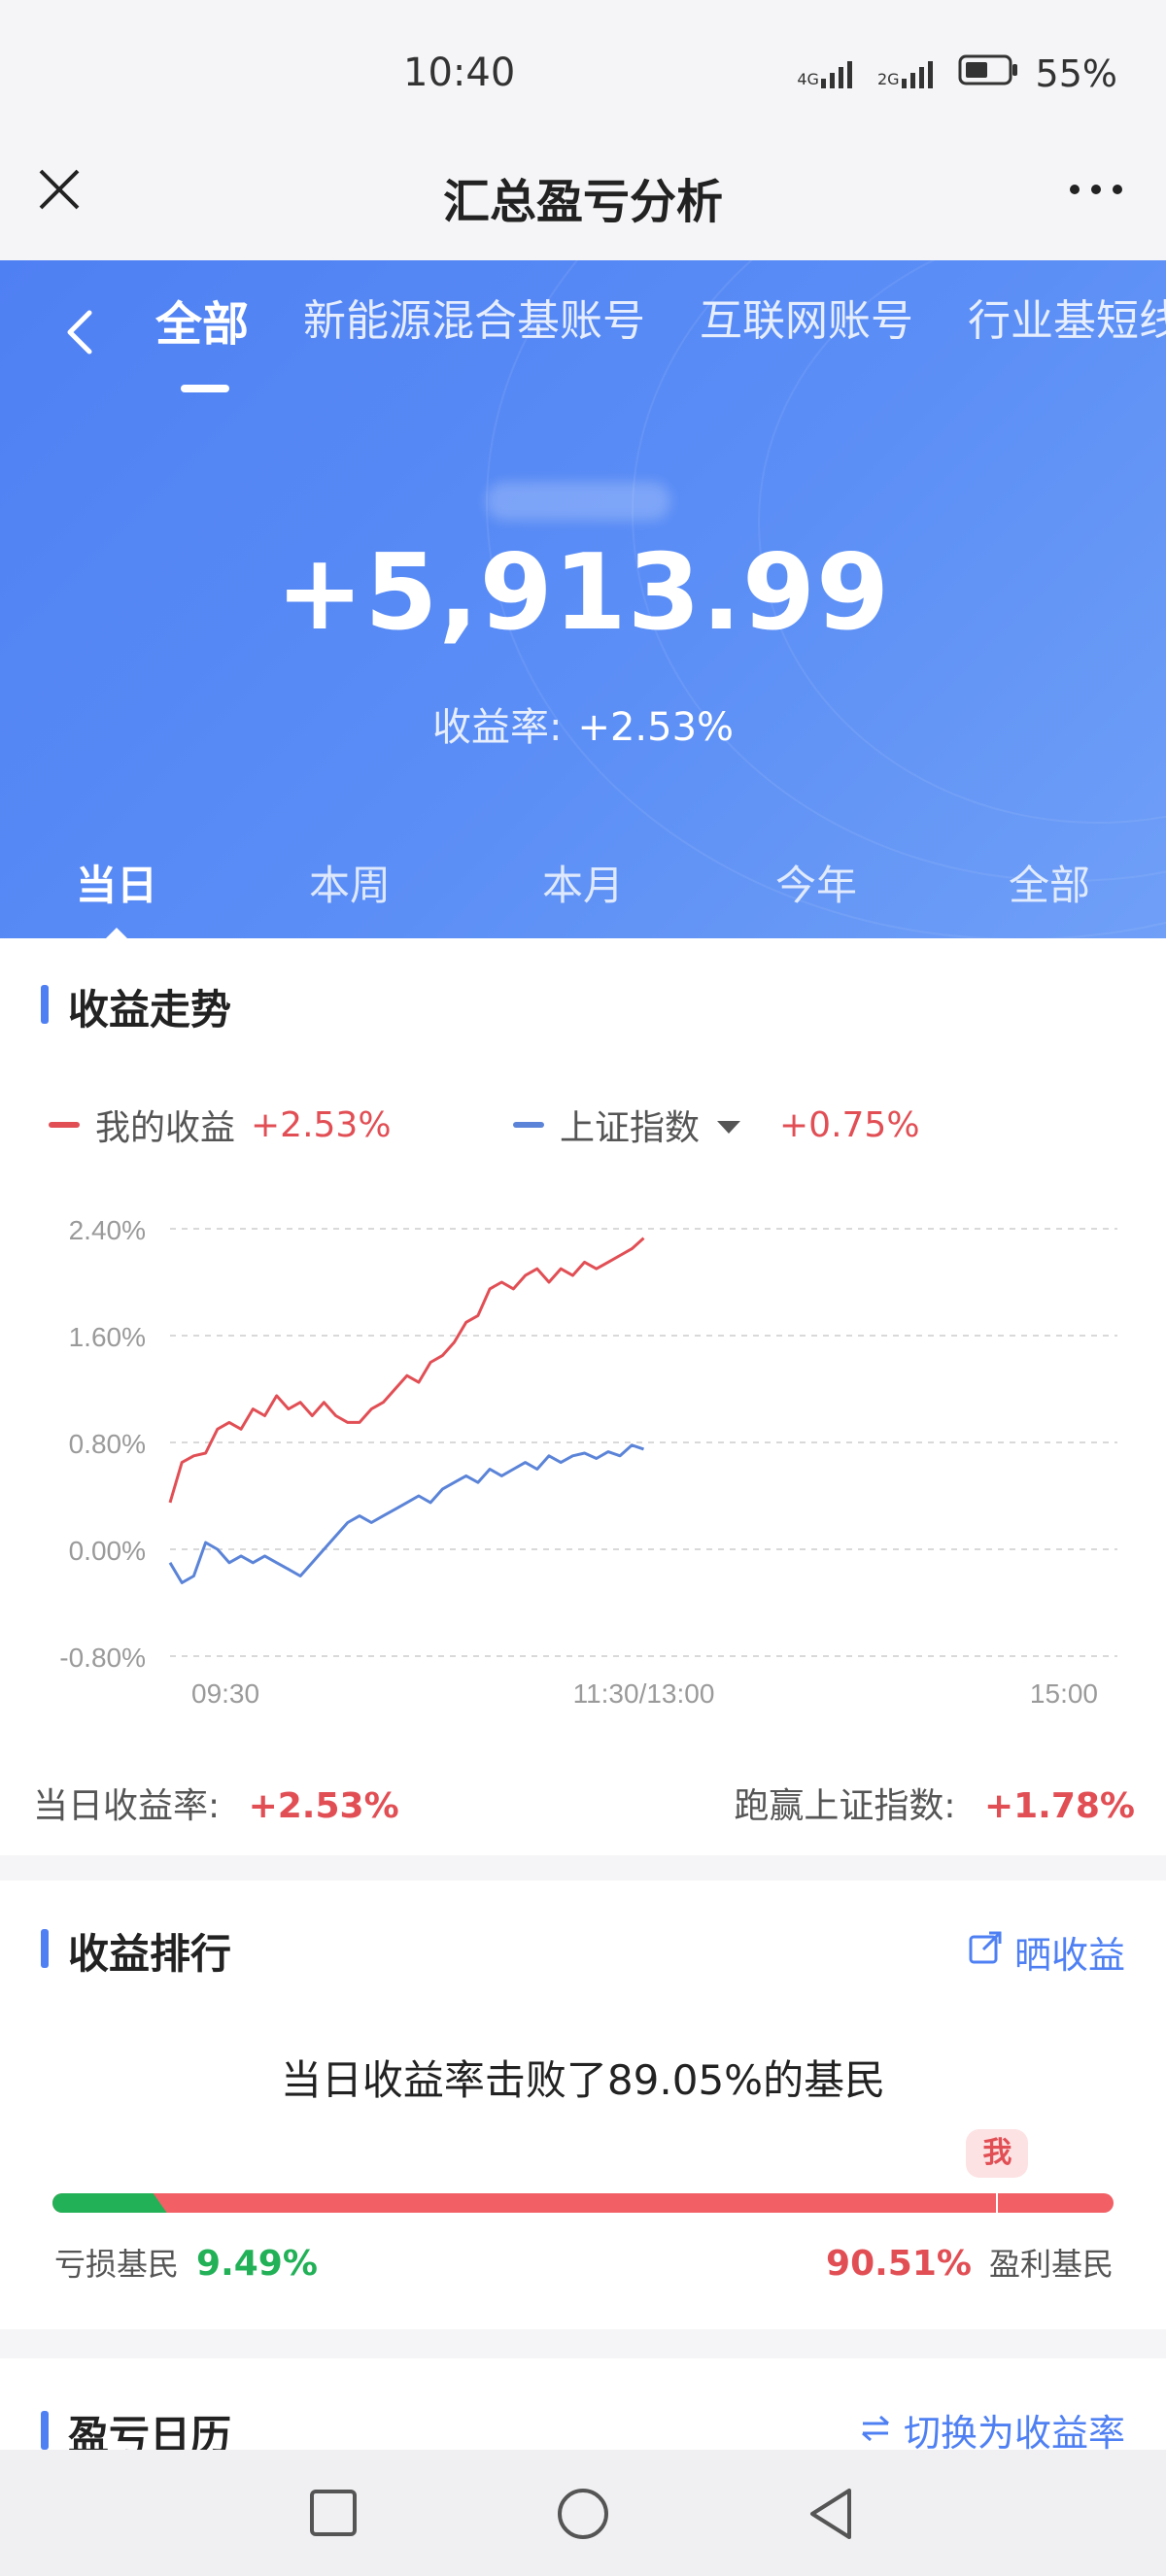 The height and width of the screenshot is (2576, 1166). What do you see at coordinates (997, 2197) in the screenshot?
I see `me-pointer` at bounding box center [997, 2197].